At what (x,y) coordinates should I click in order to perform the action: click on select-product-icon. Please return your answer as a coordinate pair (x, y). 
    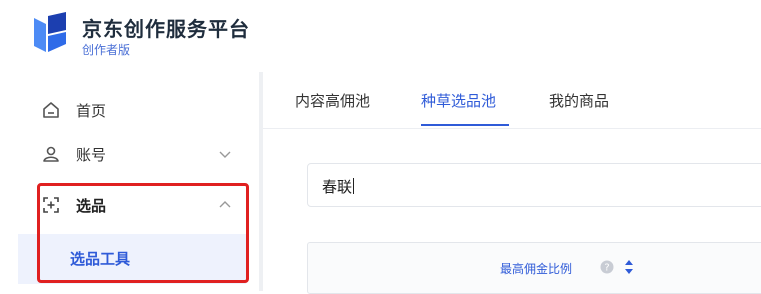
    Looking at the image, I should click on (51, 205).